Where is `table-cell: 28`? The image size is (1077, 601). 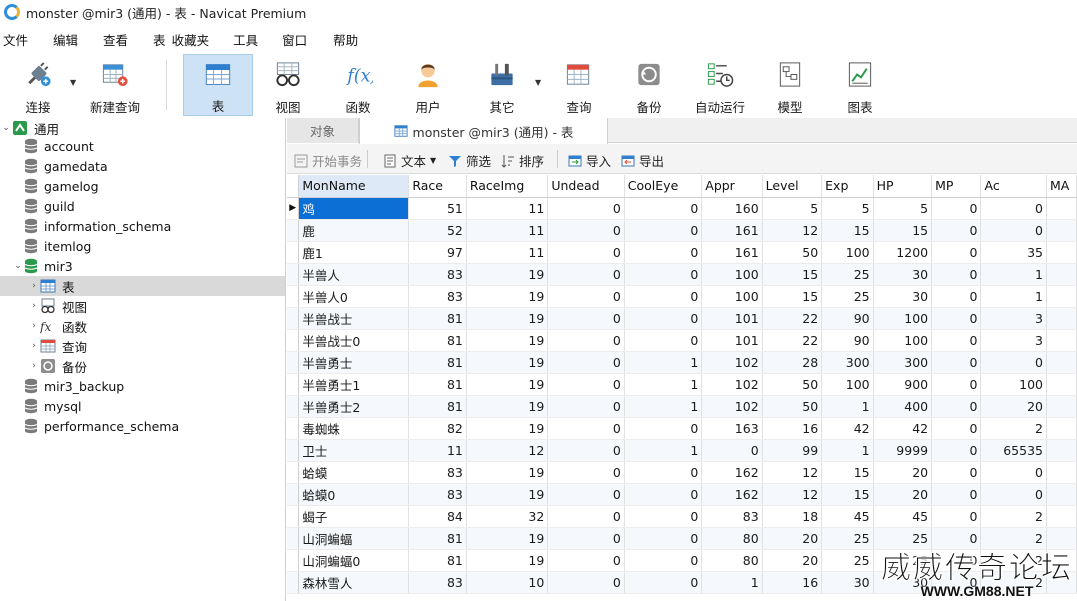 table-cell: 28 is located at coordinates (792, 362).